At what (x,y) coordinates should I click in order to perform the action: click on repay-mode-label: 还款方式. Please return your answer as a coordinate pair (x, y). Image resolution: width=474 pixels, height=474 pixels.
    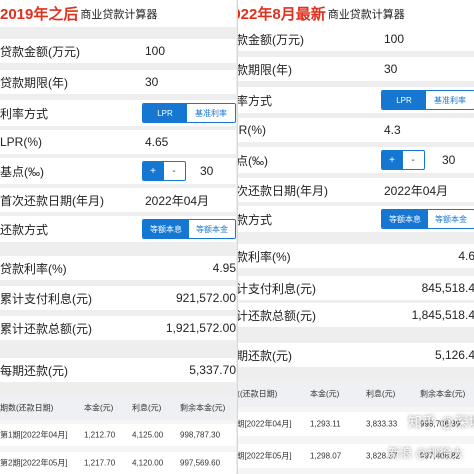
    Looking at the image, I should click on (255, 219).